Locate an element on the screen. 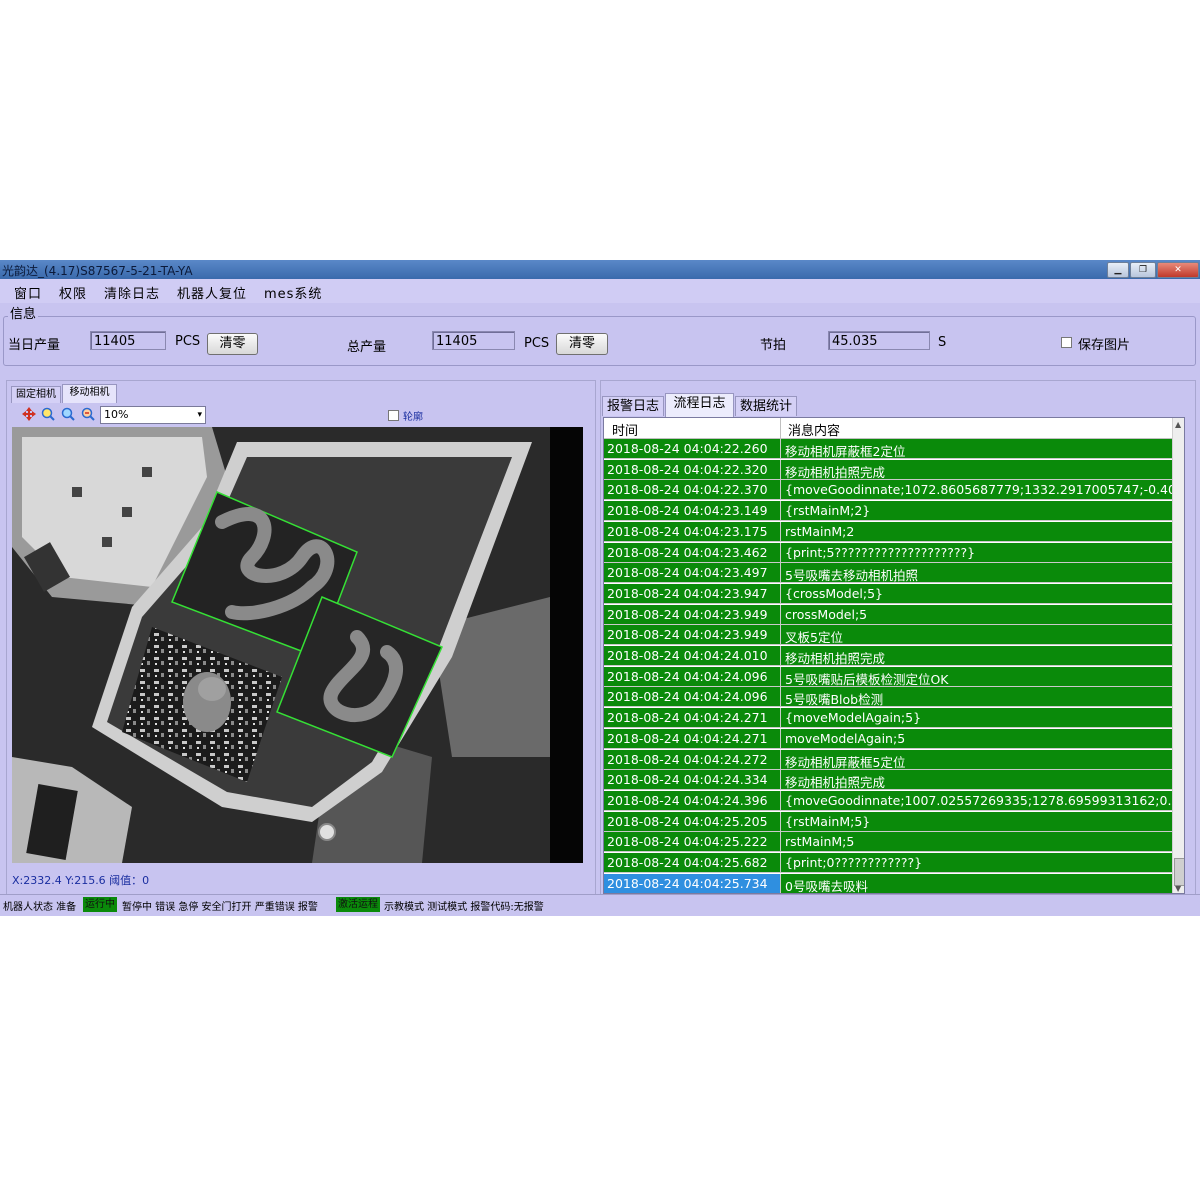  log-time-cell: 2018-08-24 04:04:24.271 is located at coordinates (687, 738).